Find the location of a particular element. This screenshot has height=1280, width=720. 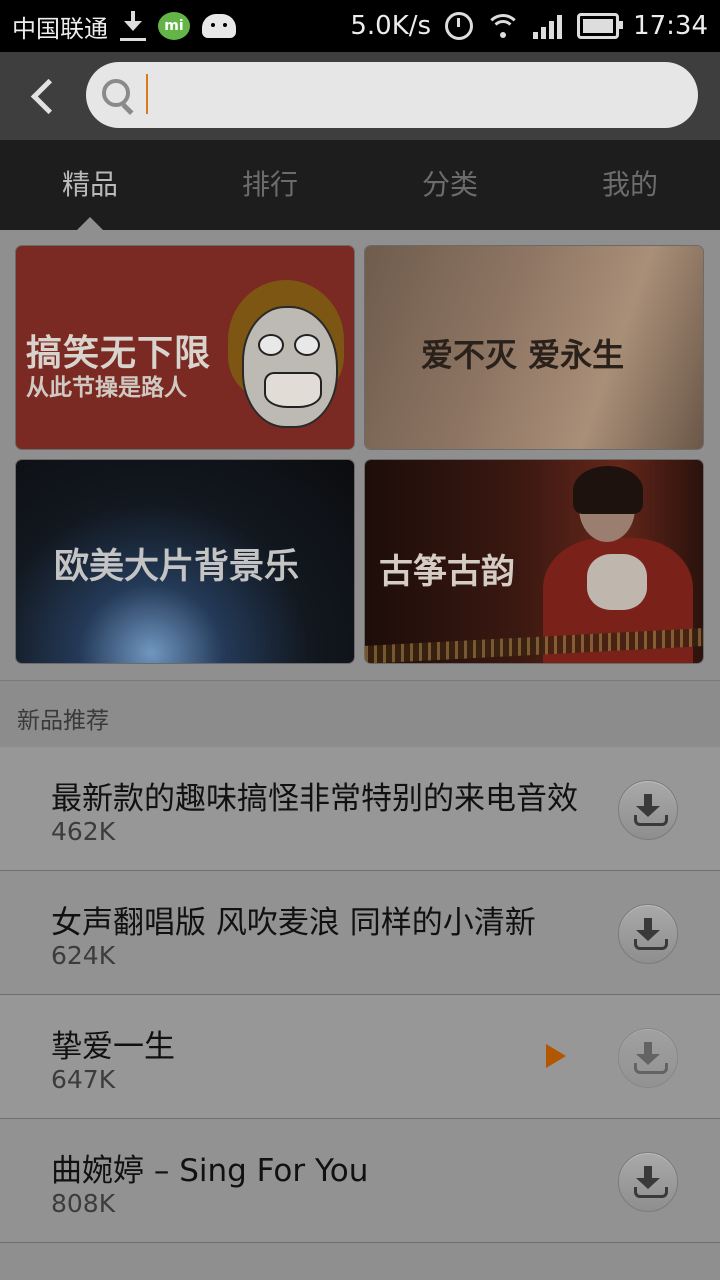

status-bar: 中国联通 mi 5.0K/s 17:34 is located at coordinates (360, 26).